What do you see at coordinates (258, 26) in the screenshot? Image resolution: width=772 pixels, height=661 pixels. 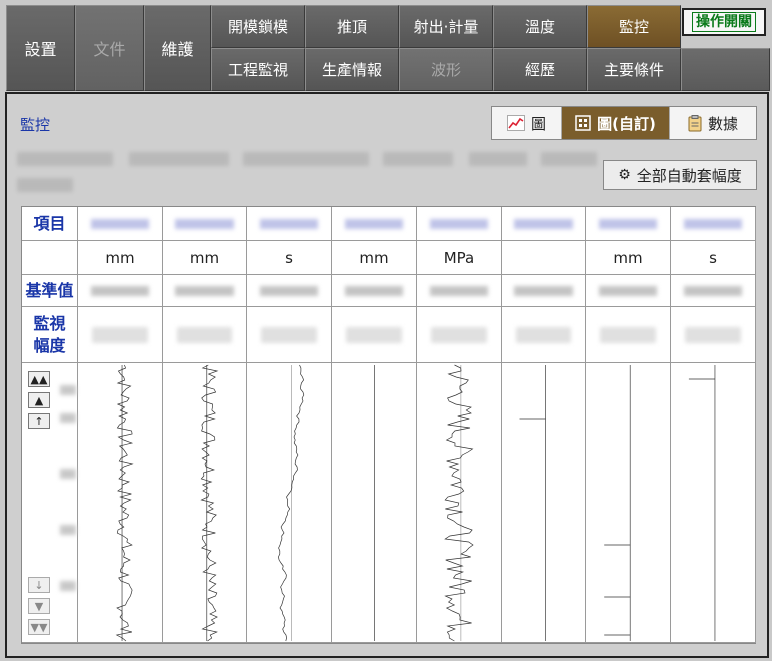 I see `tab-mold-open-close: 開模鎖模` at bounding box center [258, 26].